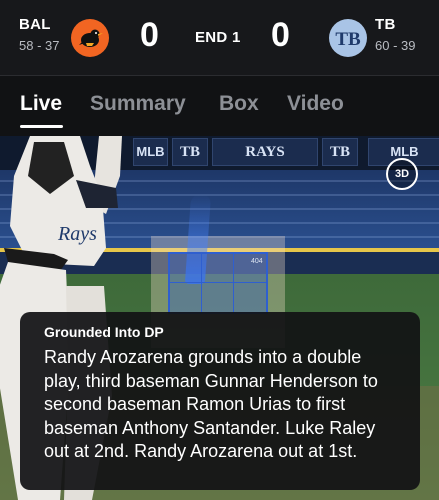 This screenshot has height=500, width=439. I want to click on play-title: Grounded Into DP, so click(104, 332).